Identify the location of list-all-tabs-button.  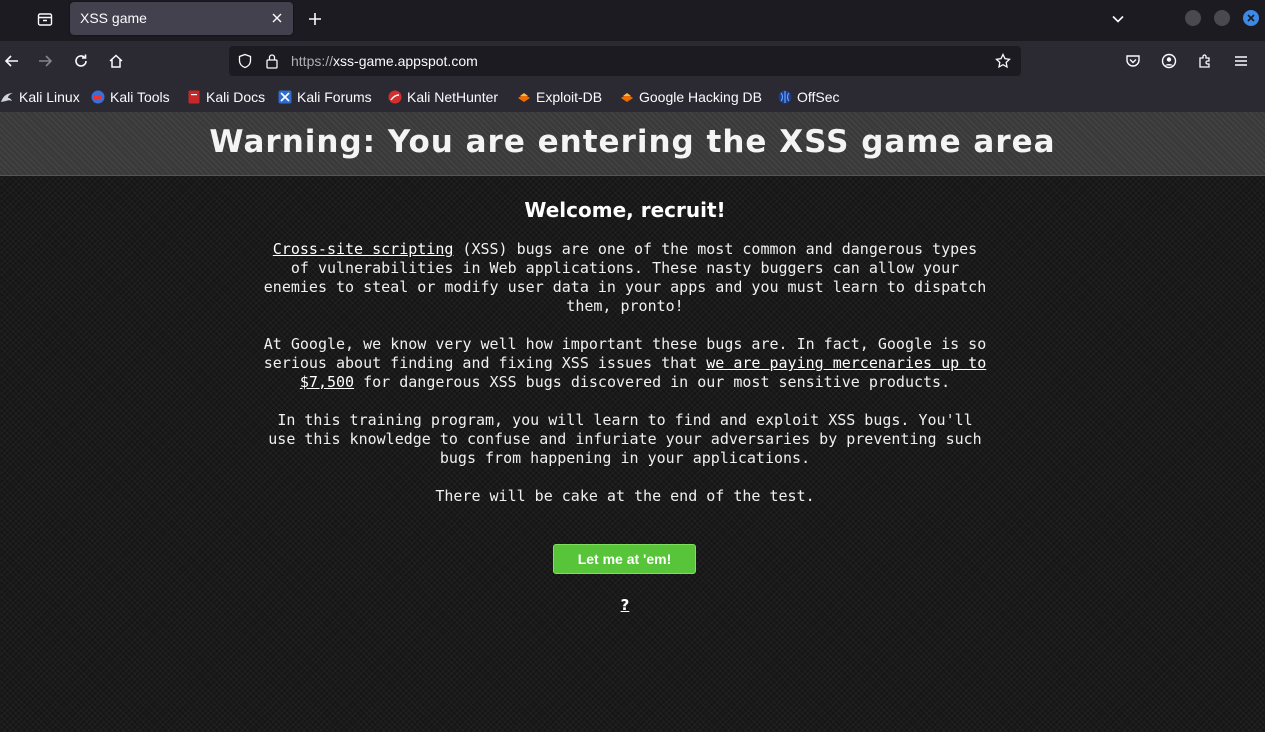
(1118, 19).